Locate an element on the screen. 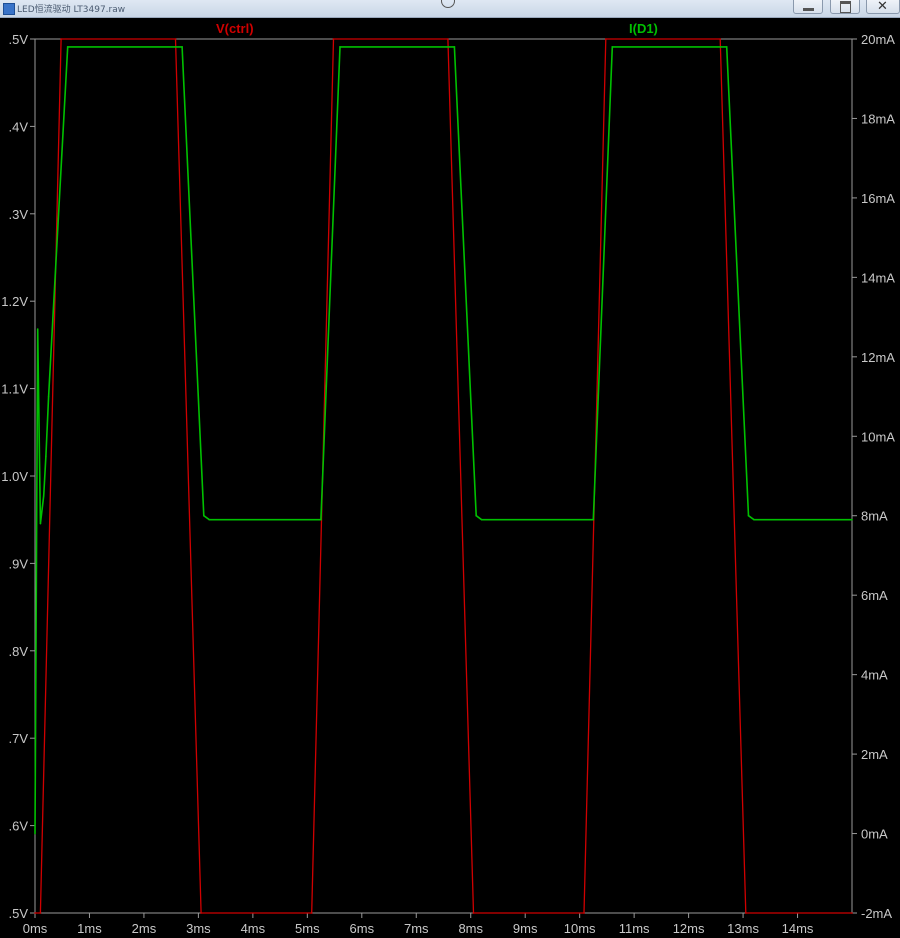  y-right-tick-label: 14mA is located at coordinates (878, 277).